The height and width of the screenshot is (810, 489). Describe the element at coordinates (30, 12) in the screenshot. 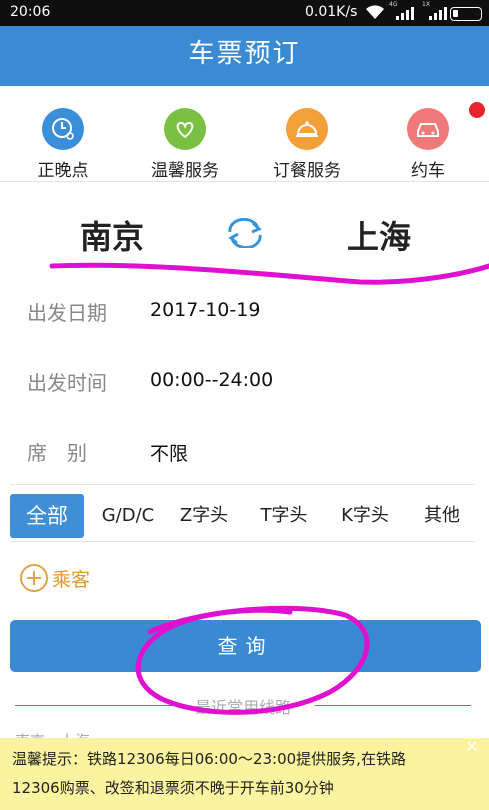

I see `status-time: 20:06` at that location.